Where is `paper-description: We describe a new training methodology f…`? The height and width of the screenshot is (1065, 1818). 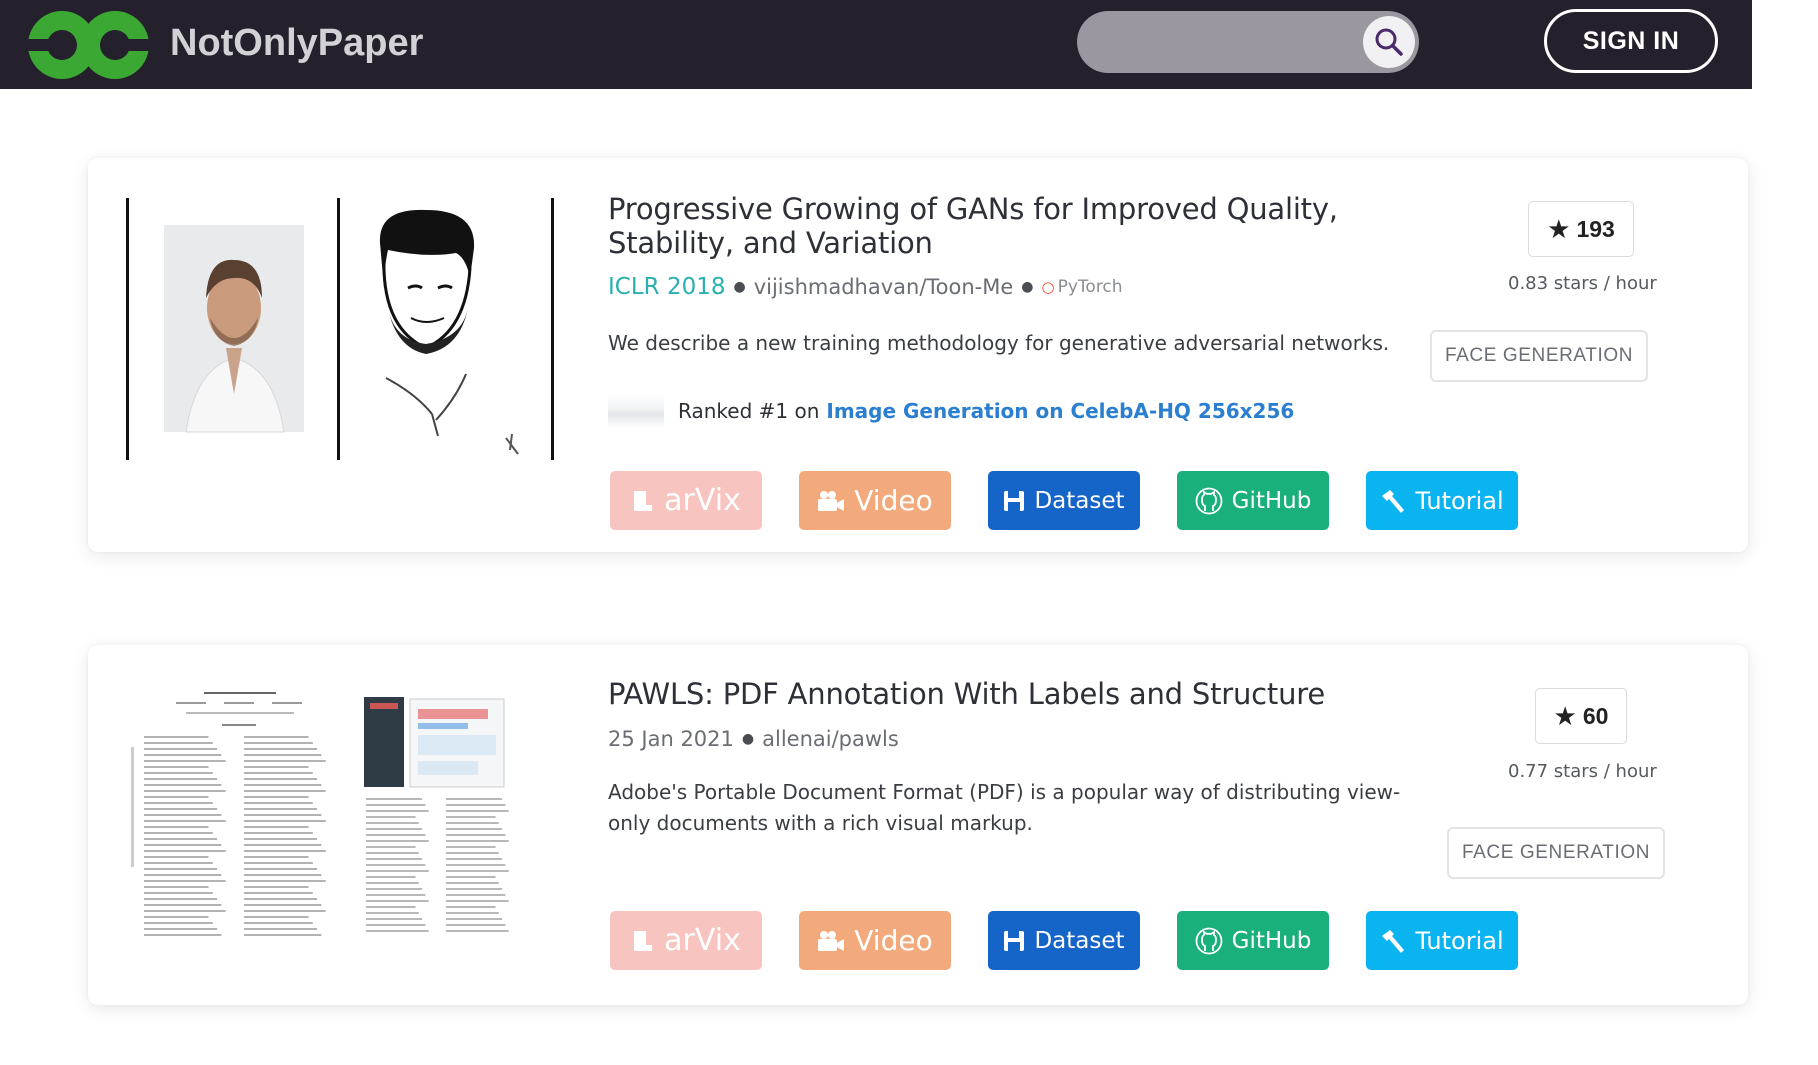 paper-description: We describe a new training methodology f… is located at coordinates (999, 343).